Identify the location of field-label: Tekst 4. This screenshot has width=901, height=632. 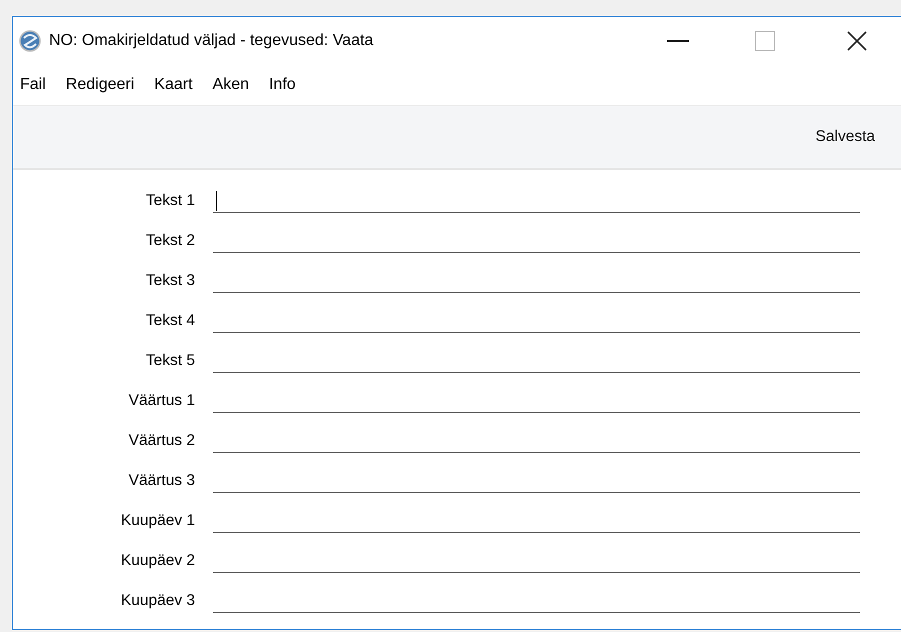
(170, 321).